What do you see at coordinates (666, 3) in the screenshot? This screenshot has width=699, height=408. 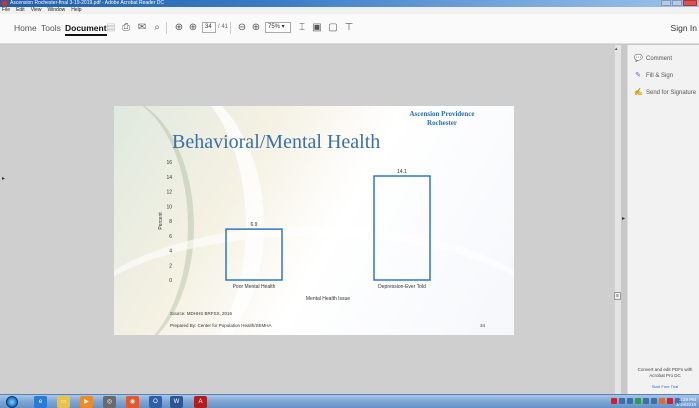 I see `minimize-button` at bounding box center [666, 3].